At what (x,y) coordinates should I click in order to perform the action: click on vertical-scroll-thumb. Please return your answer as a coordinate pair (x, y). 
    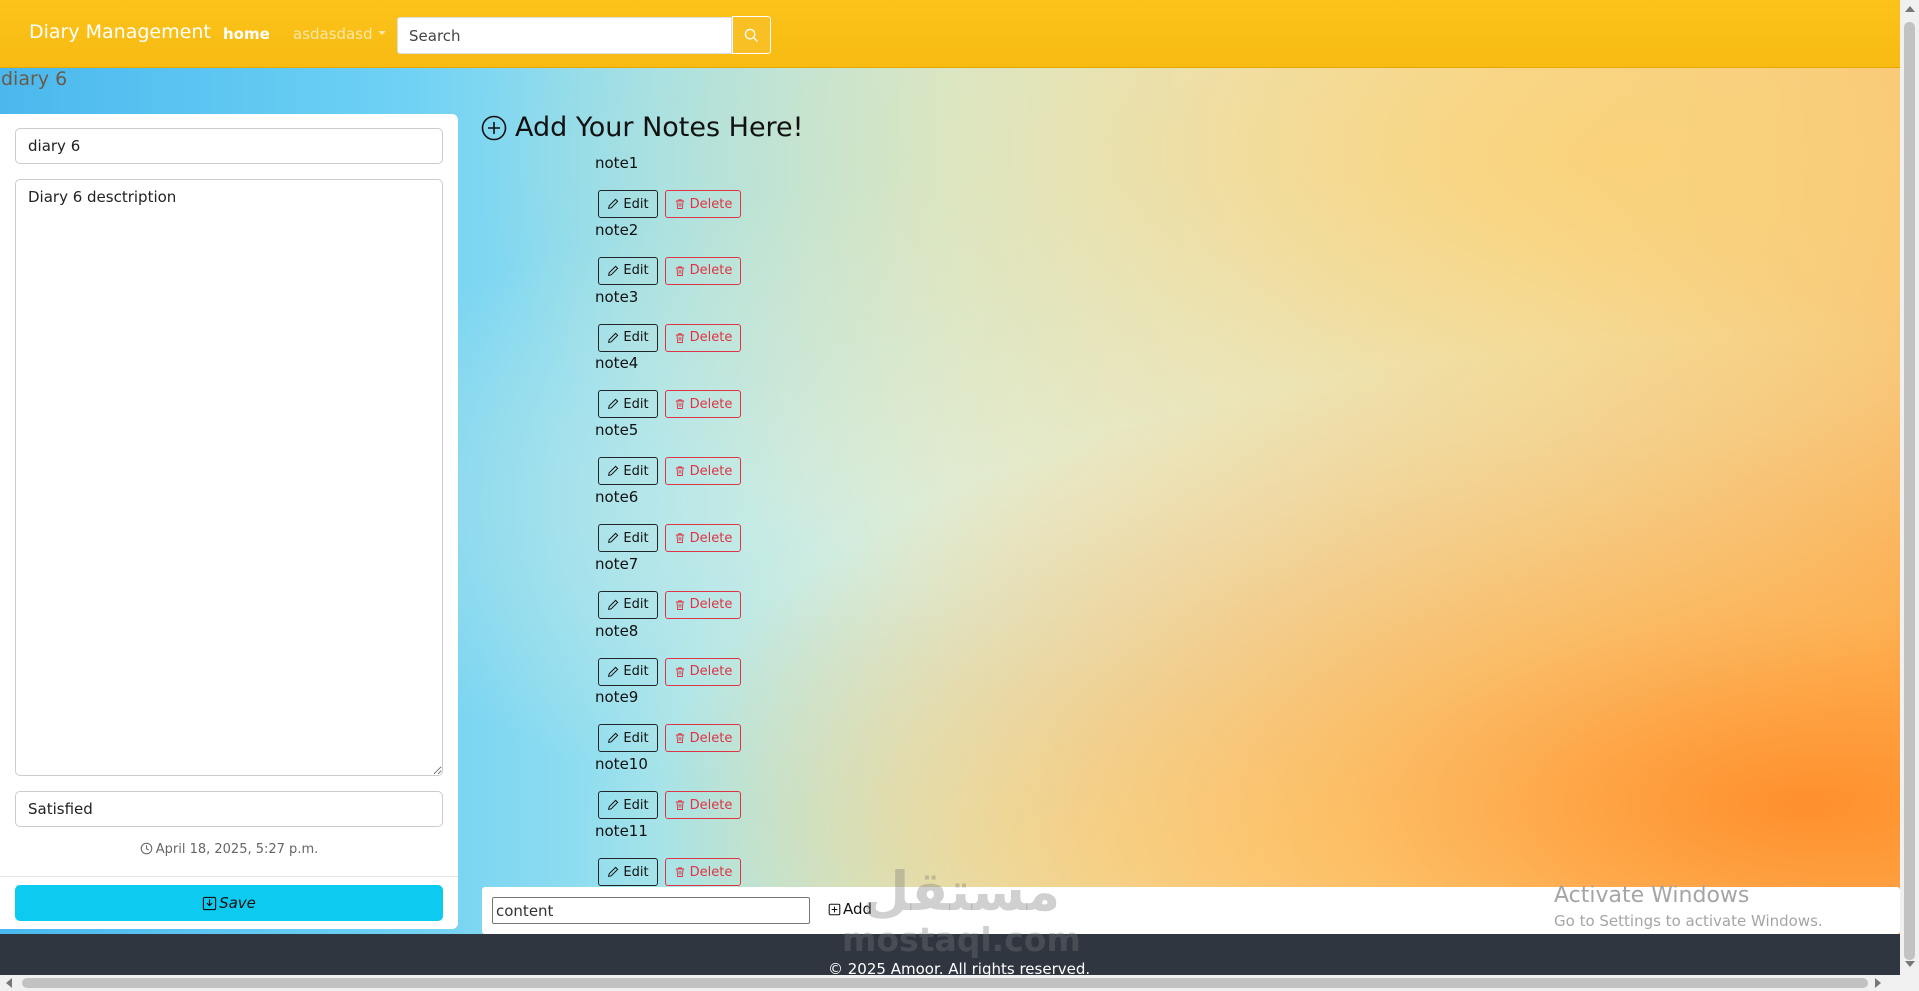
    Looking at the image, I should click on (1909, 491).